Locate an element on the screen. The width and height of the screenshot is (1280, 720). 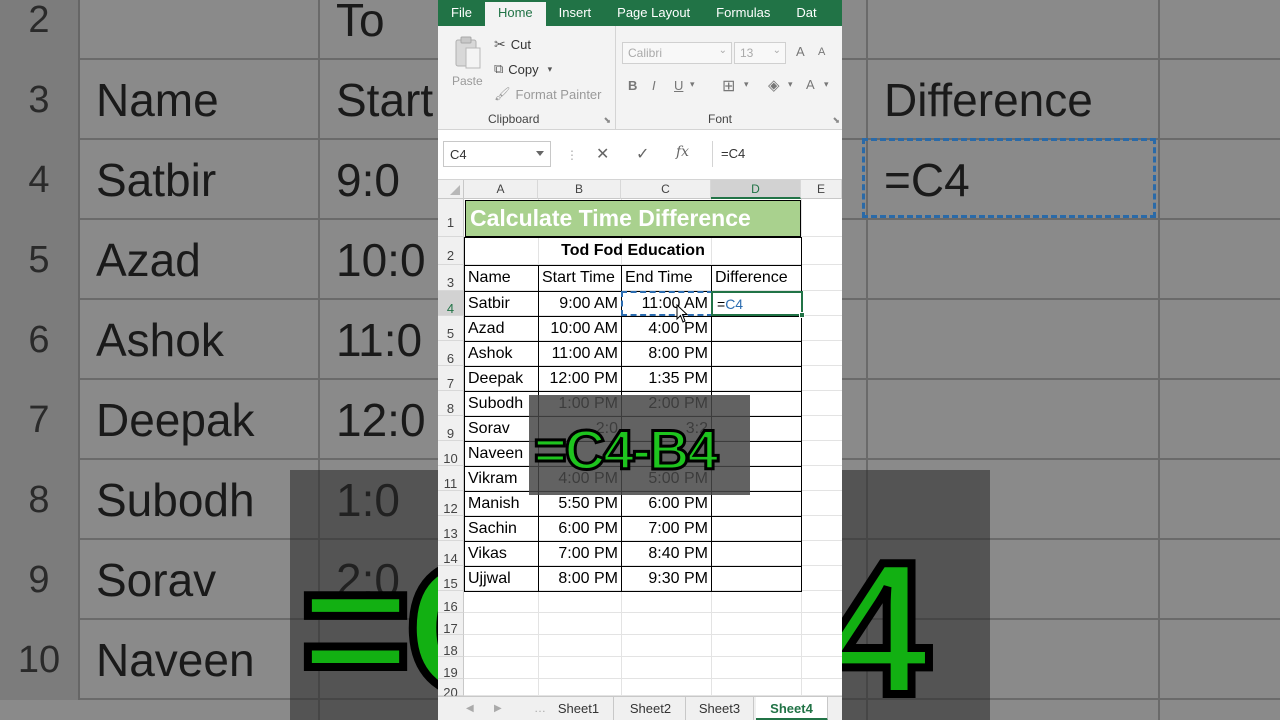
font-color-button: A is located at coordinates (810, 84).